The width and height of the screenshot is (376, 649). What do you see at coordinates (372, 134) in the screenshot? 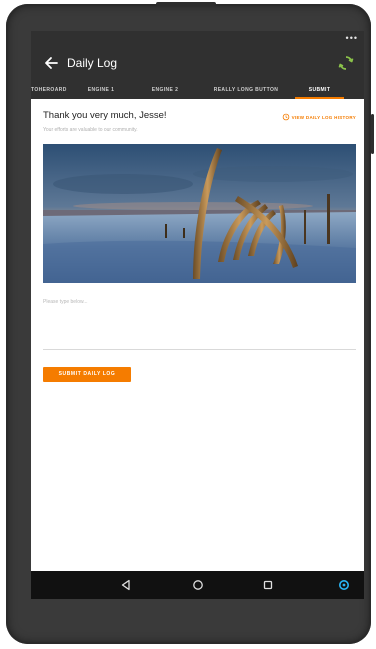
I see `device-side-button` at bounding box center [372, 134].